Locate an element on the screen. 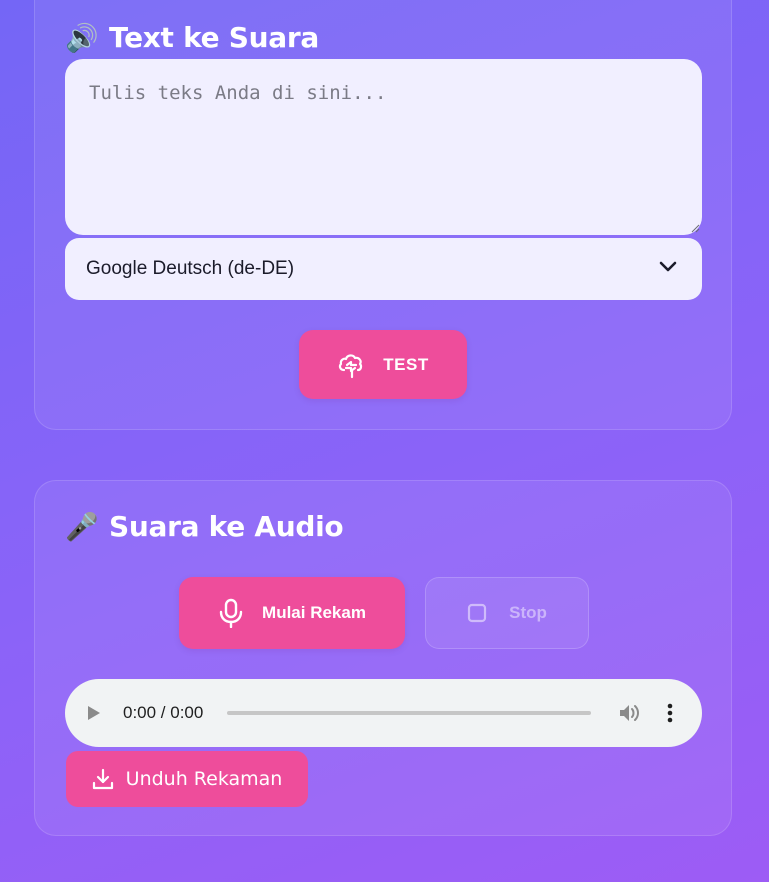 Image resolution: width=769 pixels, height=882 pixels. microphone-icon is located at coordinates (231, 613).